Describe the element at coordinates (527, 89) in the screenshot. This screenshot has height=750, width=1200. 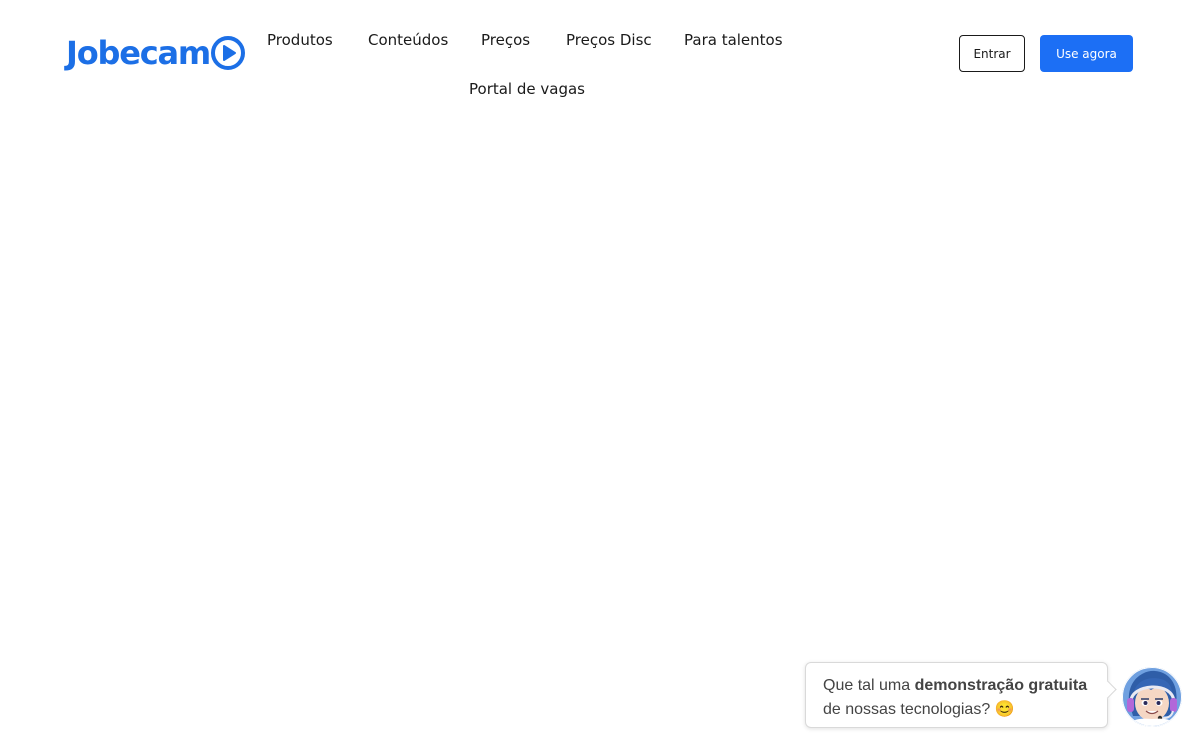
I see `nav-item-portal-de-vagas: Portal de vagas` at that location.